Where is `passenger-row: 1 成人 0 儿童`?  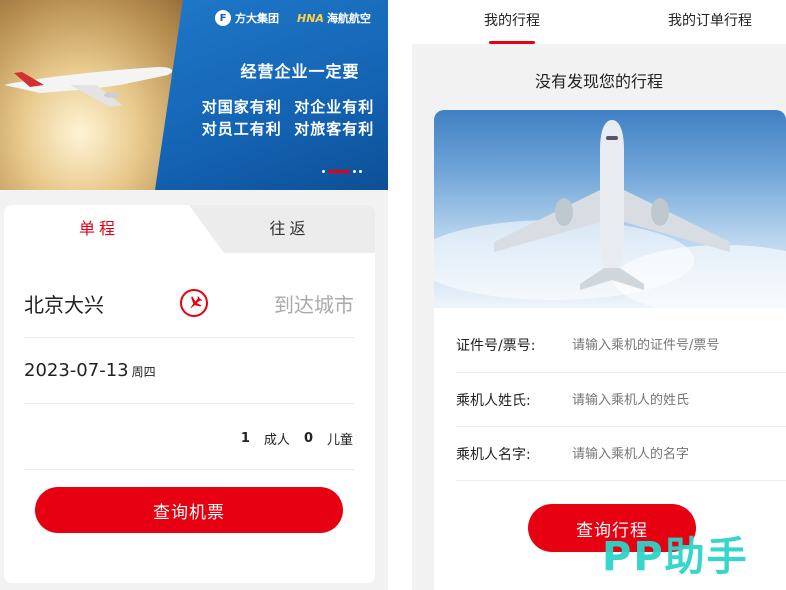 passenger-row: 1 成人 0 儿童 is located at coordinates (297, 438).